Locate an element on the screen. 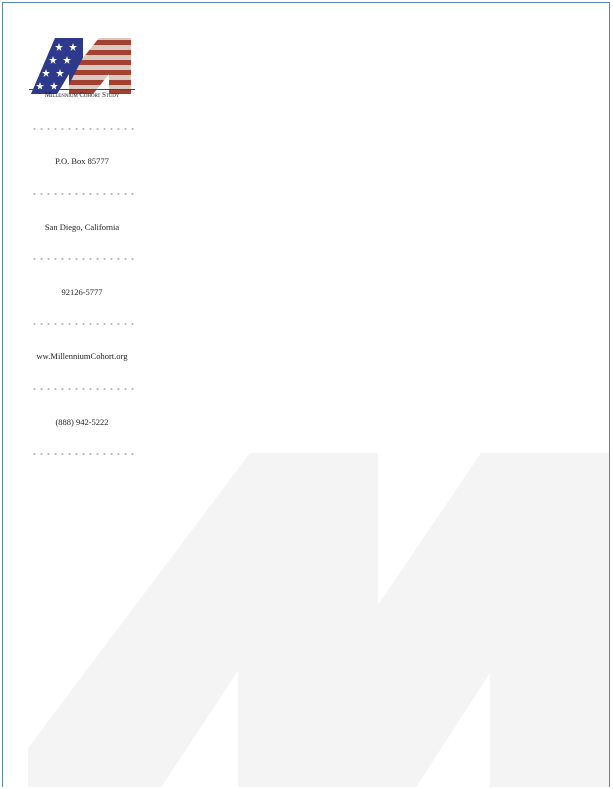 The height and width of the screenshot is (789, 613). website-text: ww.MillenniumCohort.org is located at coordinates (82, 356).